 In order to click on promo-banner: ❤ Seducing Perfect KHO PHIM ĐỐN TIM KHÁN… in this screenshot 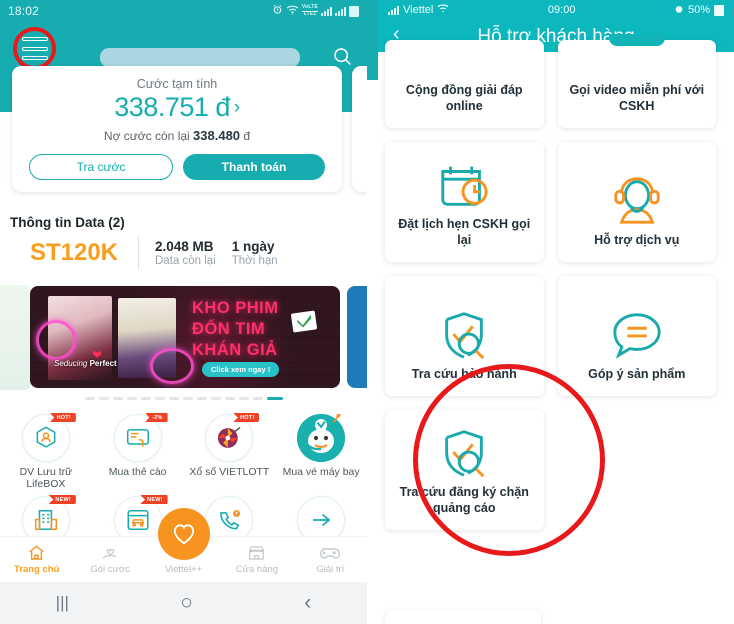, I will do `click(185, 337)`.